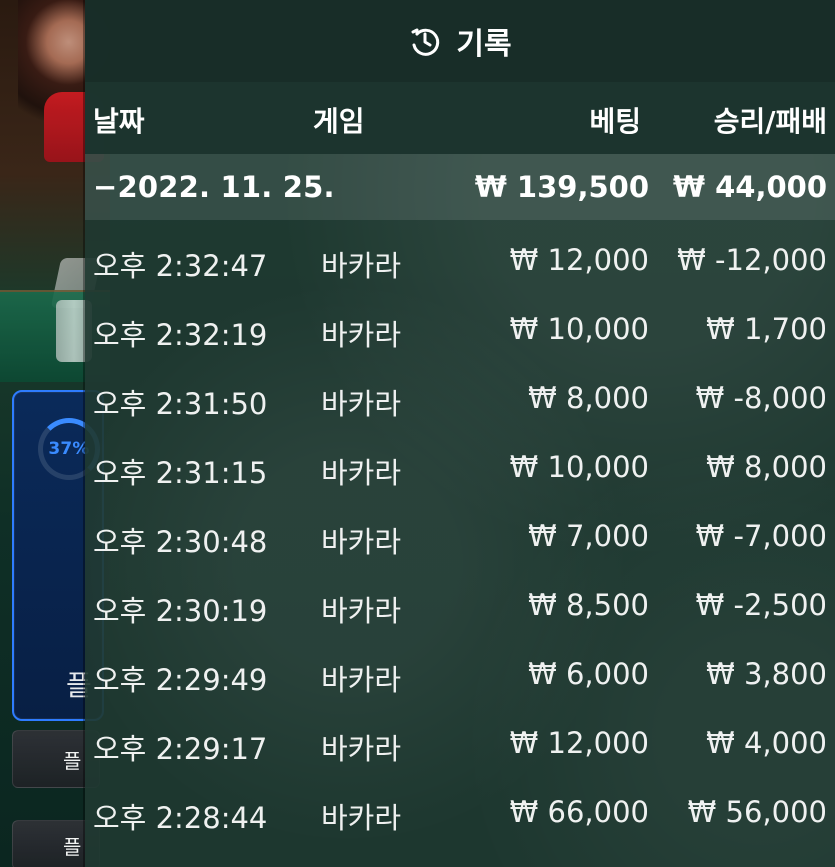 The height and width of the screenshot is (867, 835). Describe the element at coordinates (180, 266) in the screenshot. I see `row-time: 오후 2:32:47` at that location.